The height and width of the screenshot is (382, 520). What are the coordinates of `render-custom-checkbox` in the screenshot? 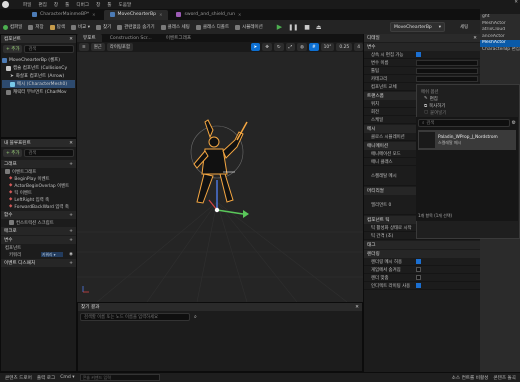 It's located at (418, 277).